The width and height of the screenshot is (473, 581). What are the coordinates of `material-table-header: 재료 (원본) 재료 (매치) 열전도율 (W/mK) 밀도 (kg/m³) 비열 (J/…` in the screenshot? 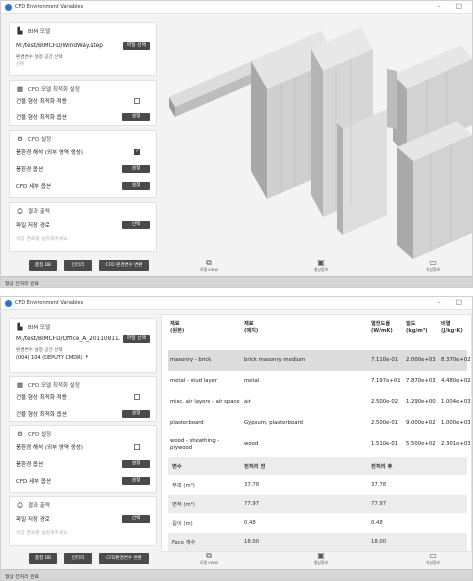 It's located at (316, 333).